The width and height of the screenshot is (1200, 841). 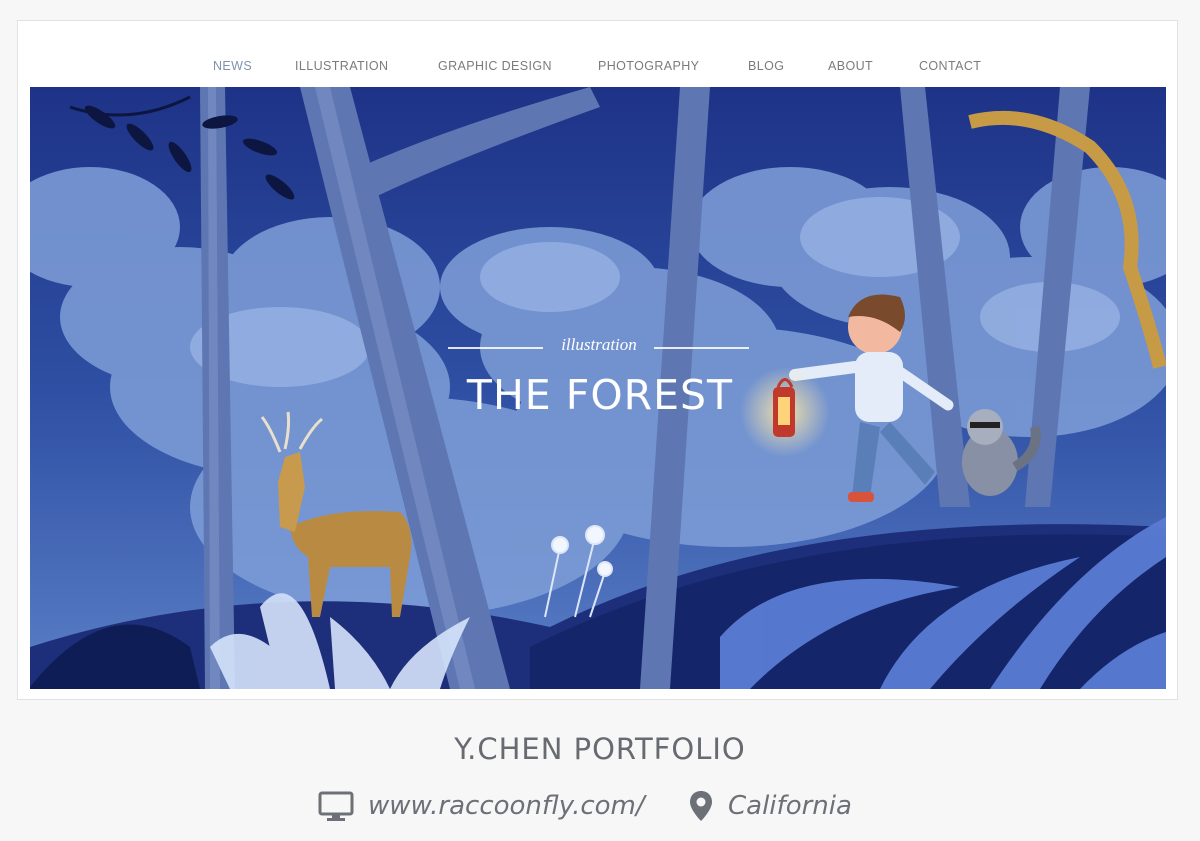 I want to click on nav-item-contact: CONTACT, so click(x=950, y=66).